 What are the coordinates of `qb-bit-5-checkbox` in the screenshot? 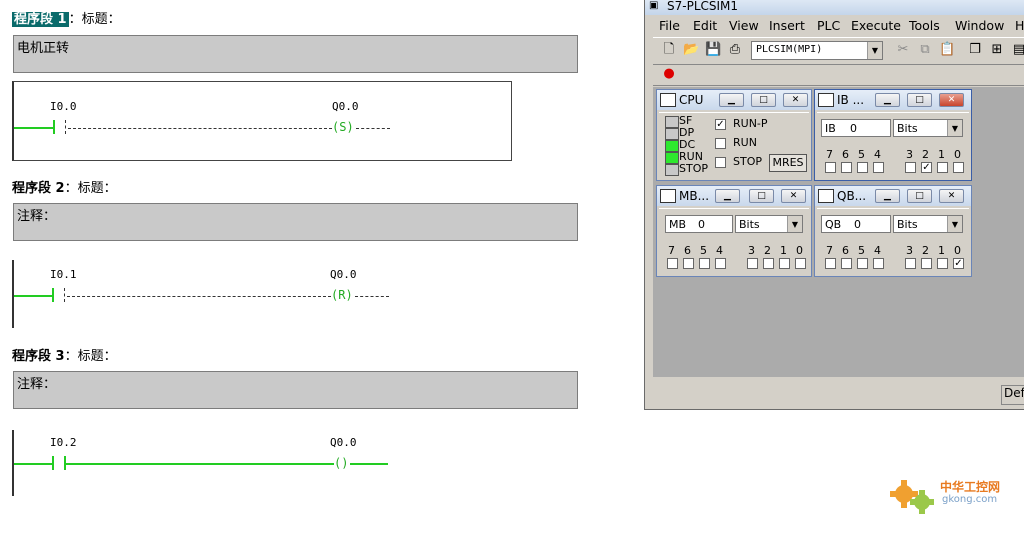 It's located at (862, 263).